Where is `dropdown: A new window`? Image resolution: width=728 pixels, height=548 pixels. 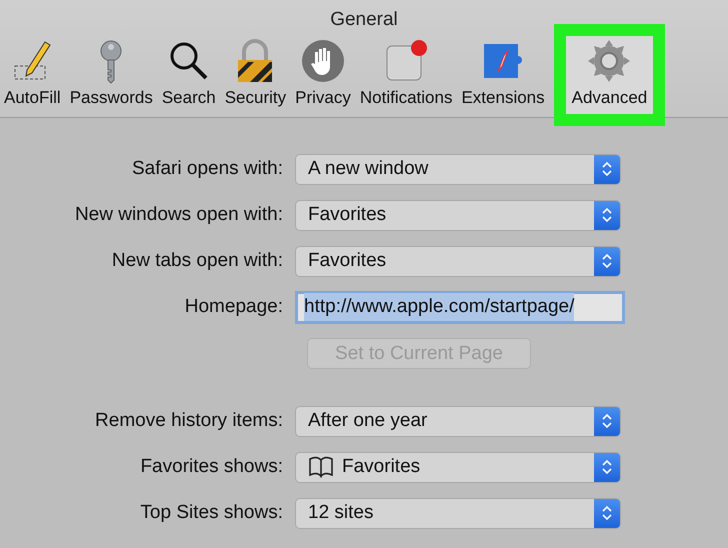 dropdown: A new window is located at coordinates (458, 169).